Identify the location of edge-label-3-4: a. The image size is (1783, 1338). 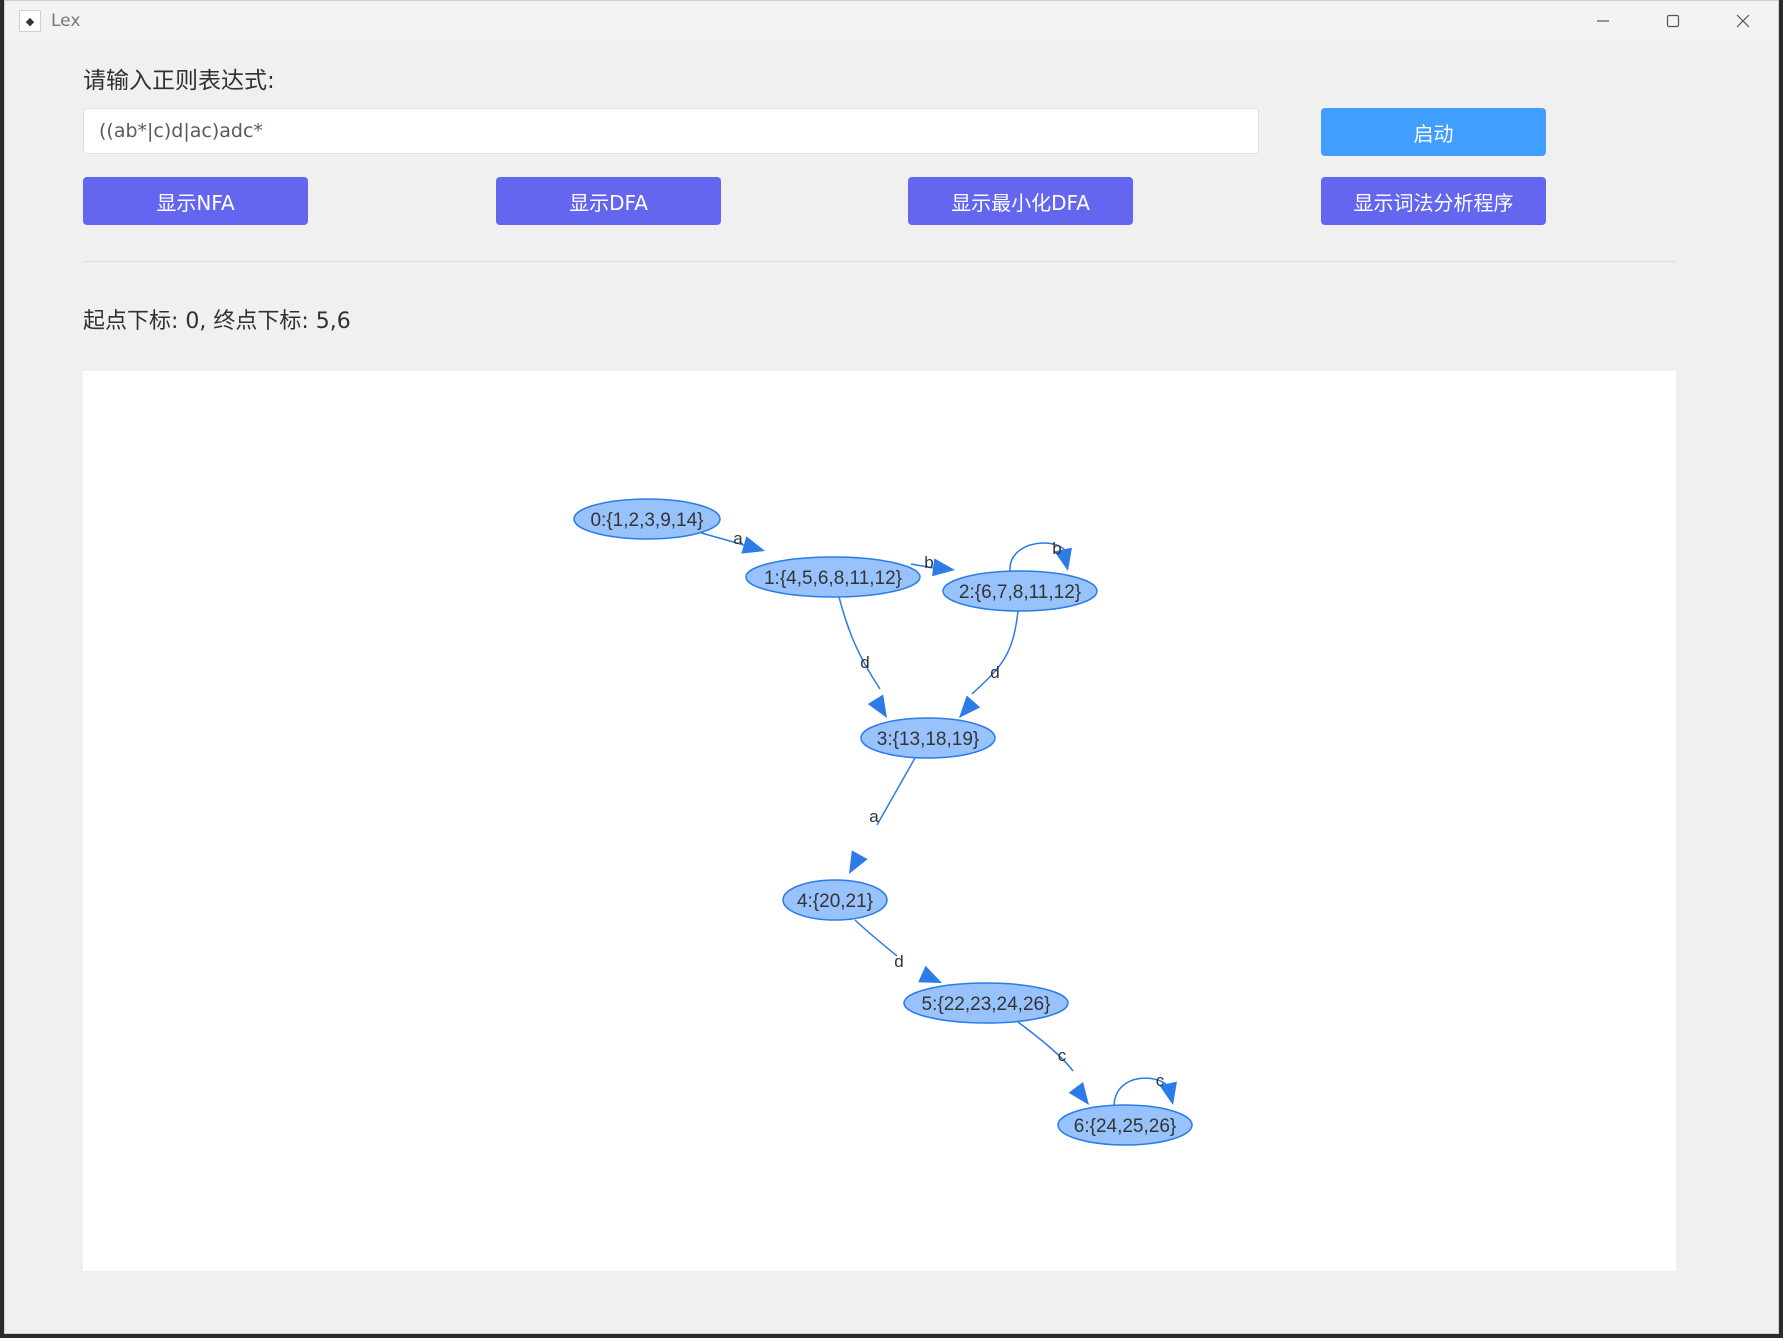
(874, 816).